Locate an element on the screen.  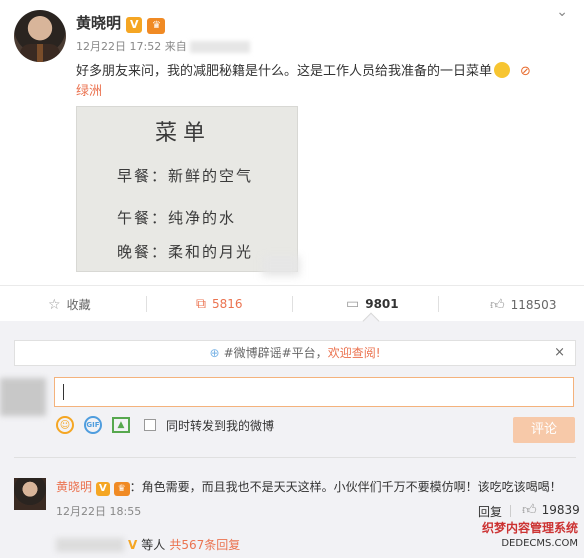
repost-icon: ⧉ is located at coordinates (201, 304).